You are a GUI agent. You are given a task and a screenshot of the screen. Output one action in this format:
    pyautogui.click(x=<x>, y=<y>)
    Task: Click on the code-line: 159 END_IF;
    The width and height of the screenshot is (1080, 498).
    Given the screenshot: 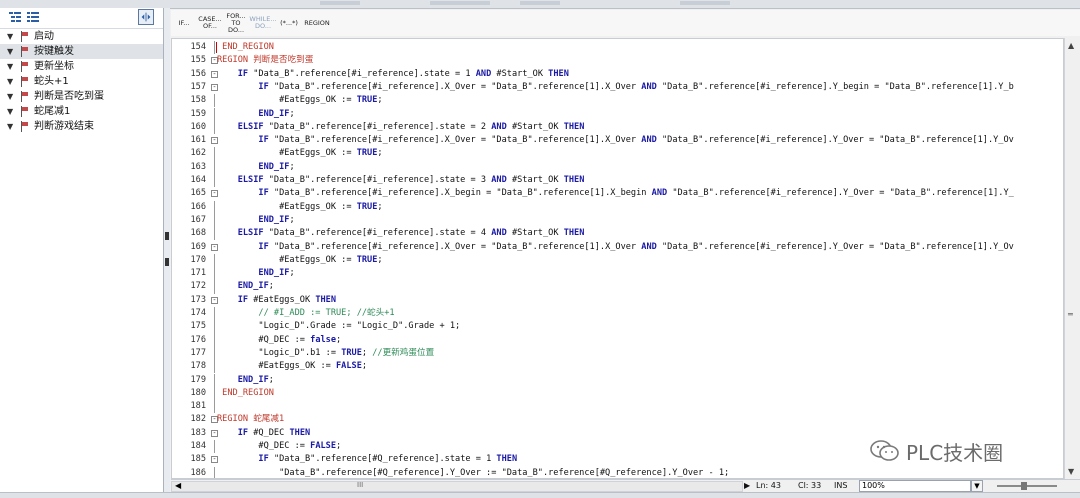 What is the action you would take?
    pyautogui.click(x=617, y=114)
    